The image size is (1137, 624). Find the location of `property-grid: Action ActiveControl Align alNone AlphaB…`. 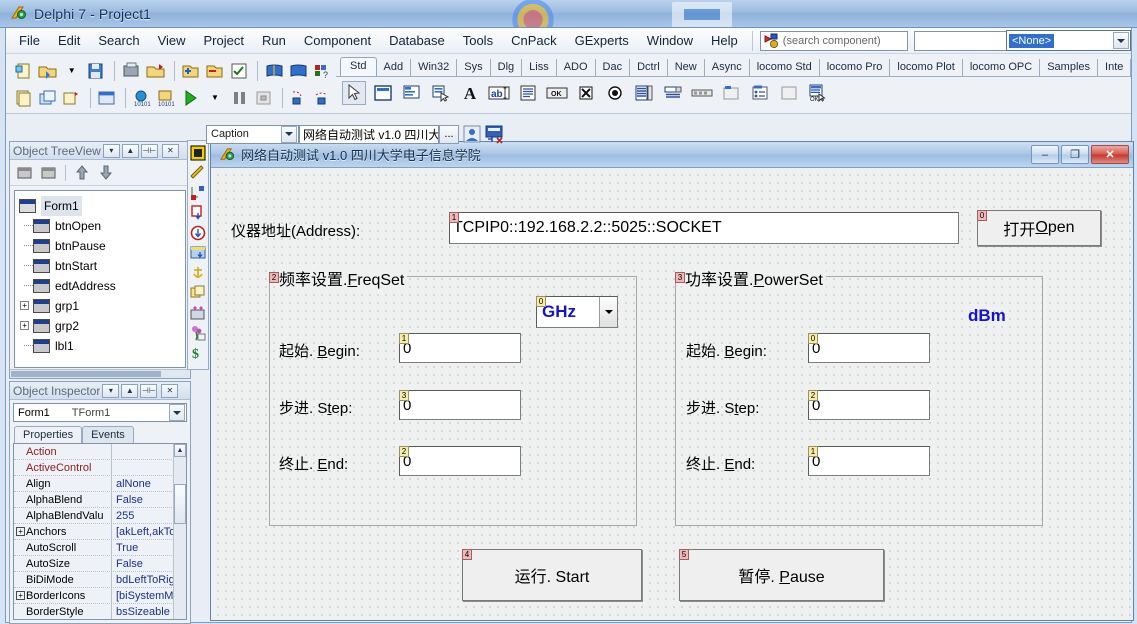

property-grid: Action ActiveControl Align alNone AlphaB… is located at coordinates (100, 531).